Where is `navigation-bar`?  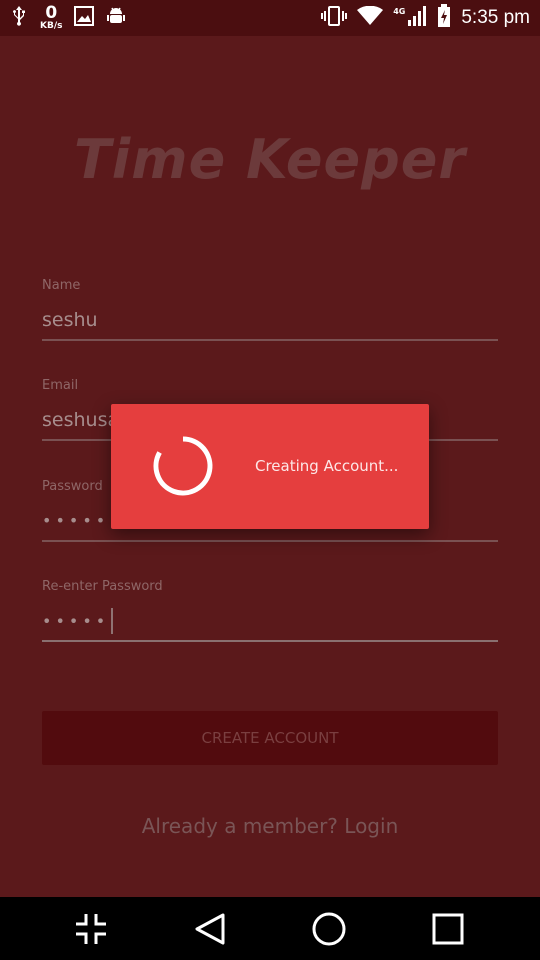
navigation-bar is located at coordinates (270, 928).